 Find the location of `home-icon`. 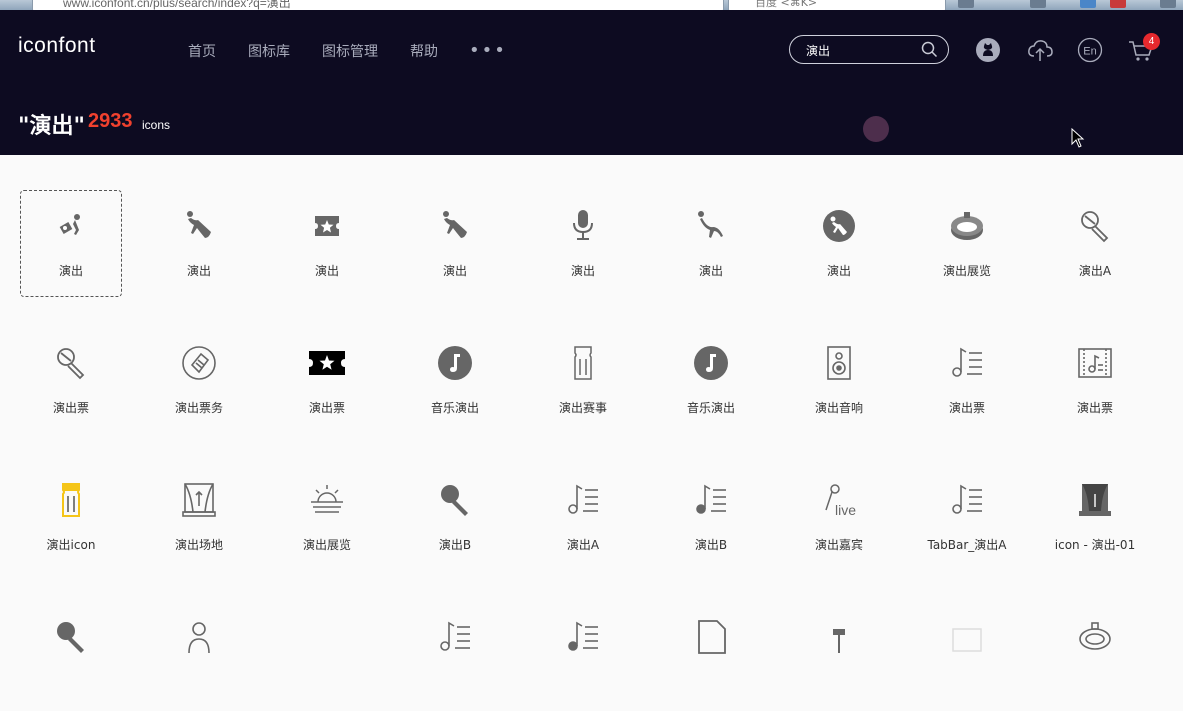

home-icon is located at coordinates (966, 4).